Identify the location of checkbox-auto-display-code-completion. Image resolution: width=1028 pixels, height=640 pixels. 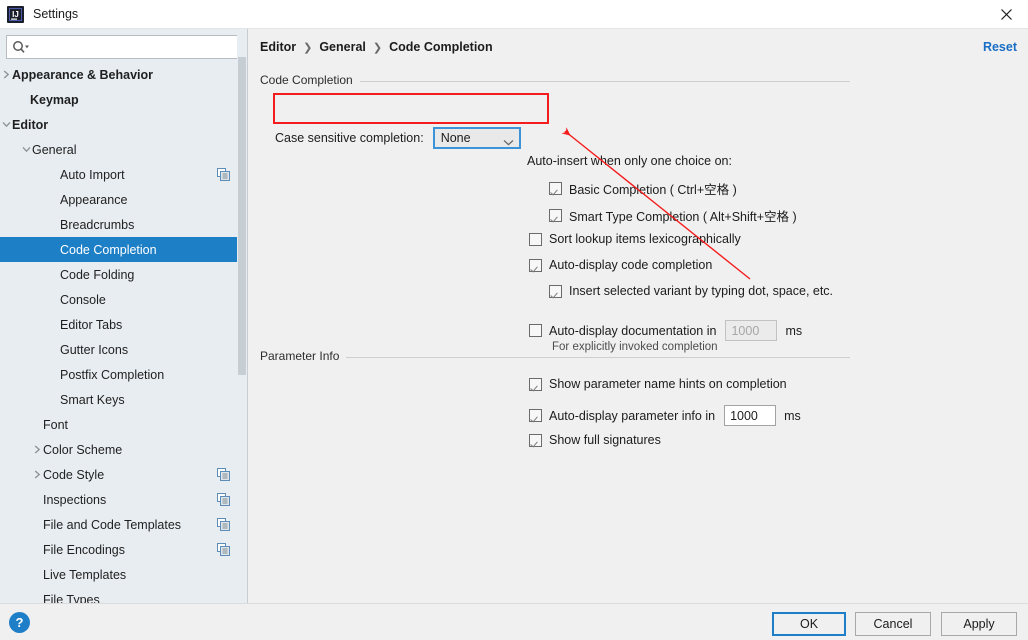
(535, 265).